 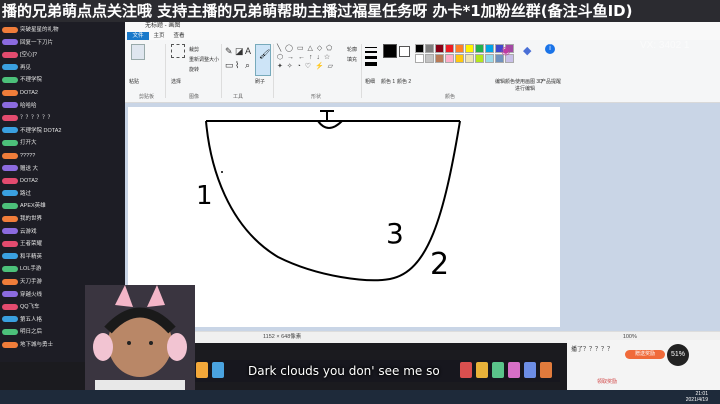 I want to click on pencil-icon: ✎, so click(x=229, y=51).